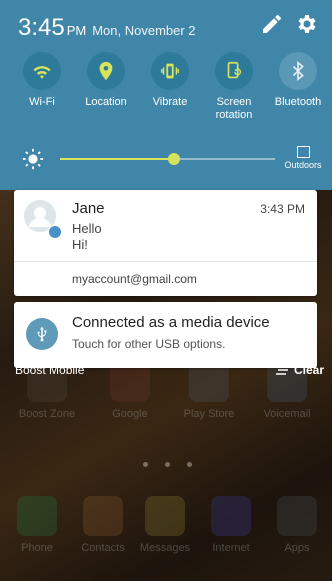 The width and height of the screenshot is (332, 581). What do you see at coordinates (87, 228) in the screenshot?
I see `notification-line: Hello` at bounding box center [87, 228].